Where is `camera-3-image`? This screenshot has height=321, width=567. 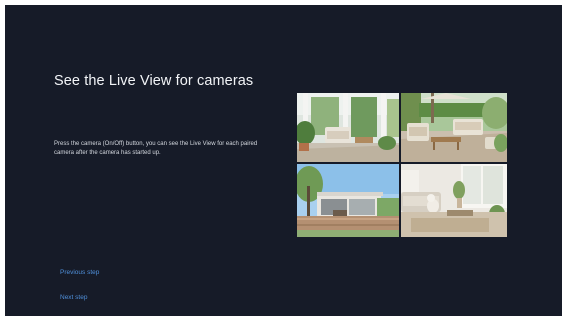
camera-3-image is located at coordinates (348, 200).